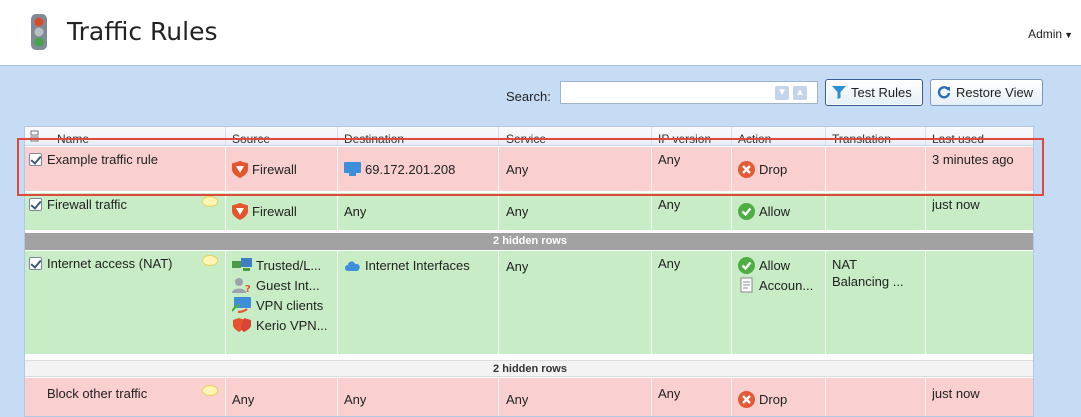 This screenshot has width=1081, height=417. What do you see at coordinates (973, 159) in the screenshot?
I see `rule-last-used: 3 minutes ago` at bounding box center [973, 159].